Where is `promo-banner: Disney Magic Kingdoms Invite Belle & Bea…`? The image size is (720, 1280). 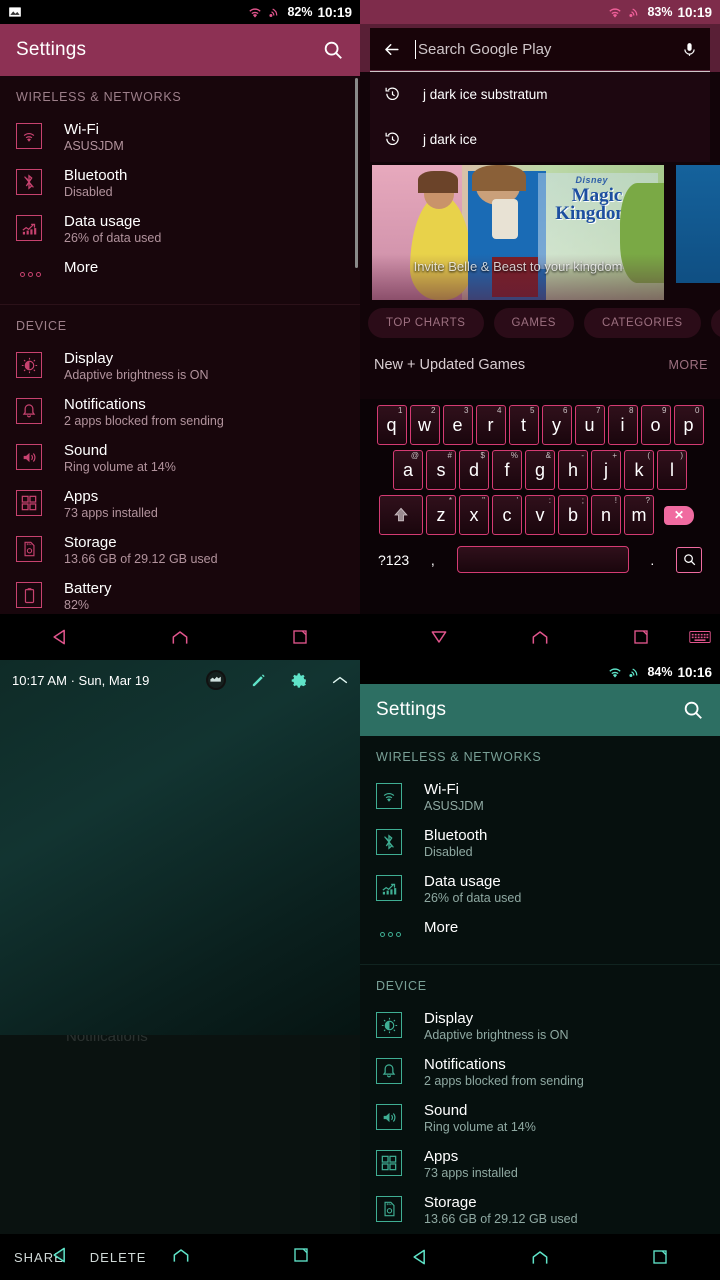
promo-banner: Disney Magic Kingdoms Invite Belle & Bea… is located at coordinates (518, 232).